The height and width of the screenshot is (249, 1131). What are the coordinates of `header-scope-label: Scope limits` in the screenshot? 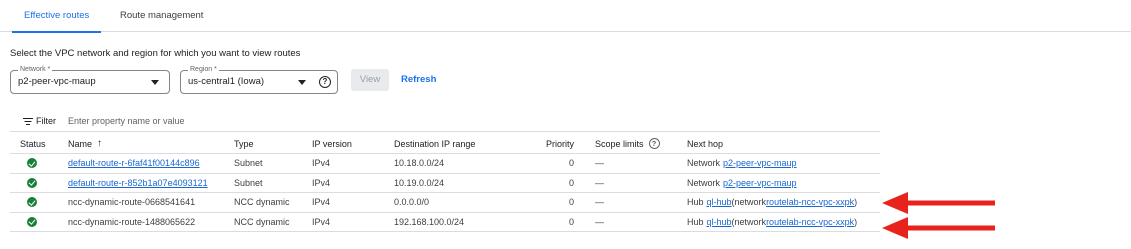 It's located at (619, 143).